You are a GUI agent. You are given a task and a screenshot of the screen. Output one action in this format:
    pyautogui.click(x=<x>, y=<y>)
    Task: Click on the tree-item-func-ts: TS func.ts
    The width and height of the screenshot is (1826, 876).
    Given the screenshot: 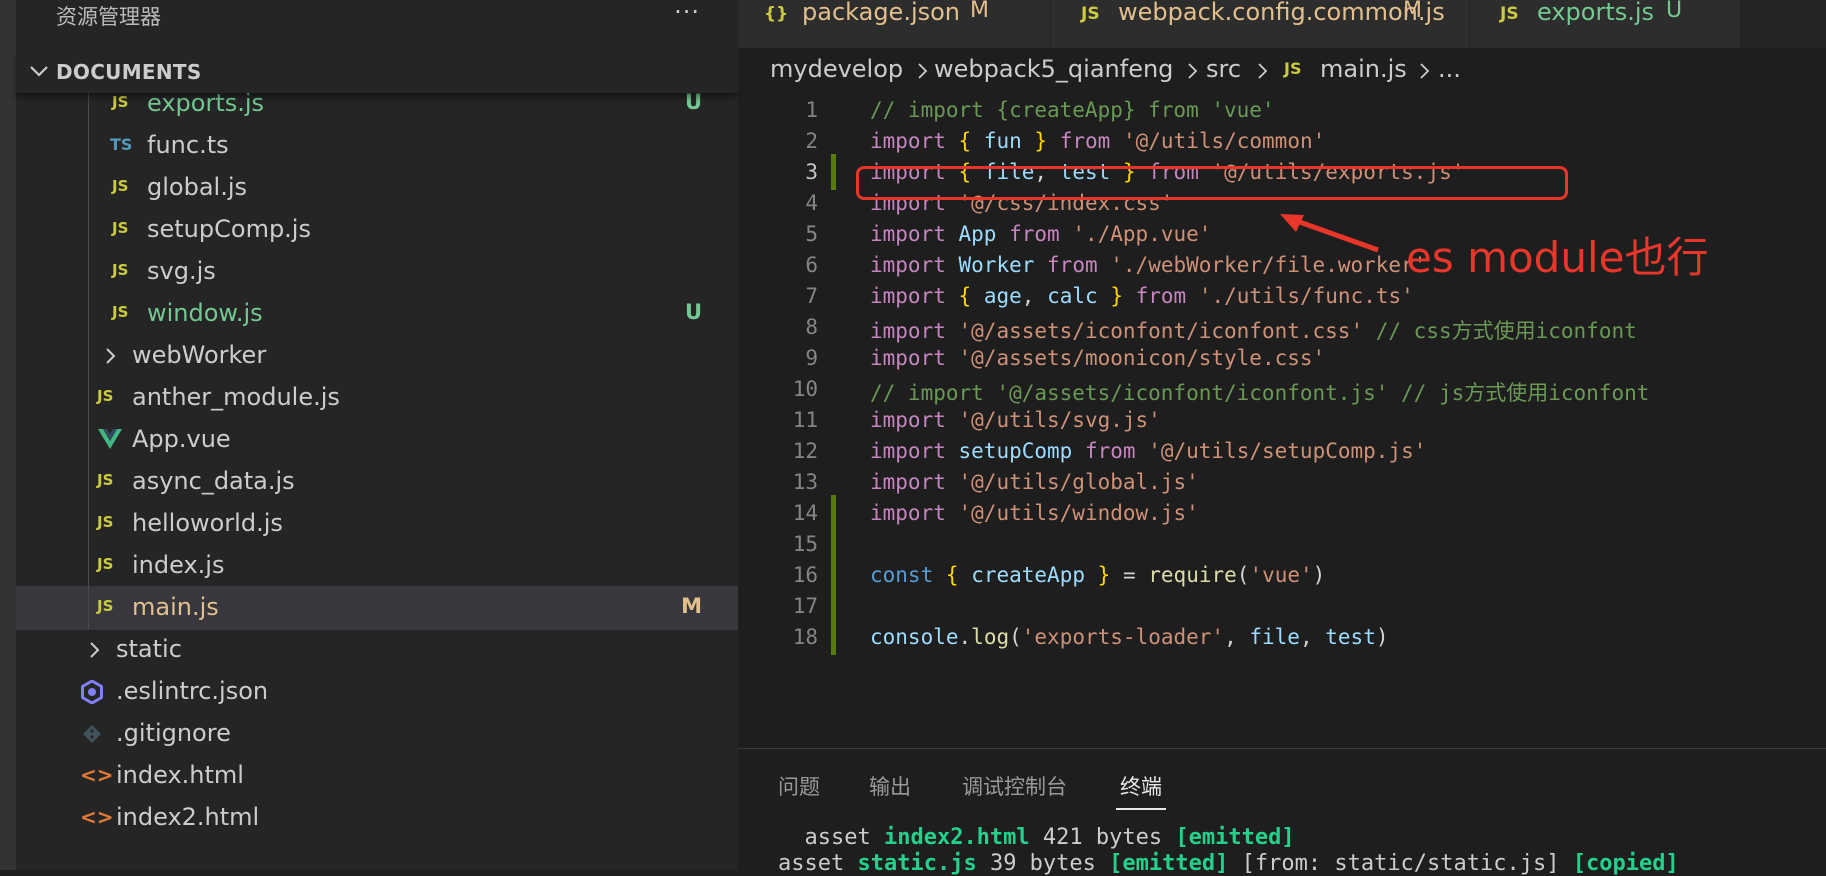 What is the action you would take?
    pyautogui.click(x=377, y=146)
    